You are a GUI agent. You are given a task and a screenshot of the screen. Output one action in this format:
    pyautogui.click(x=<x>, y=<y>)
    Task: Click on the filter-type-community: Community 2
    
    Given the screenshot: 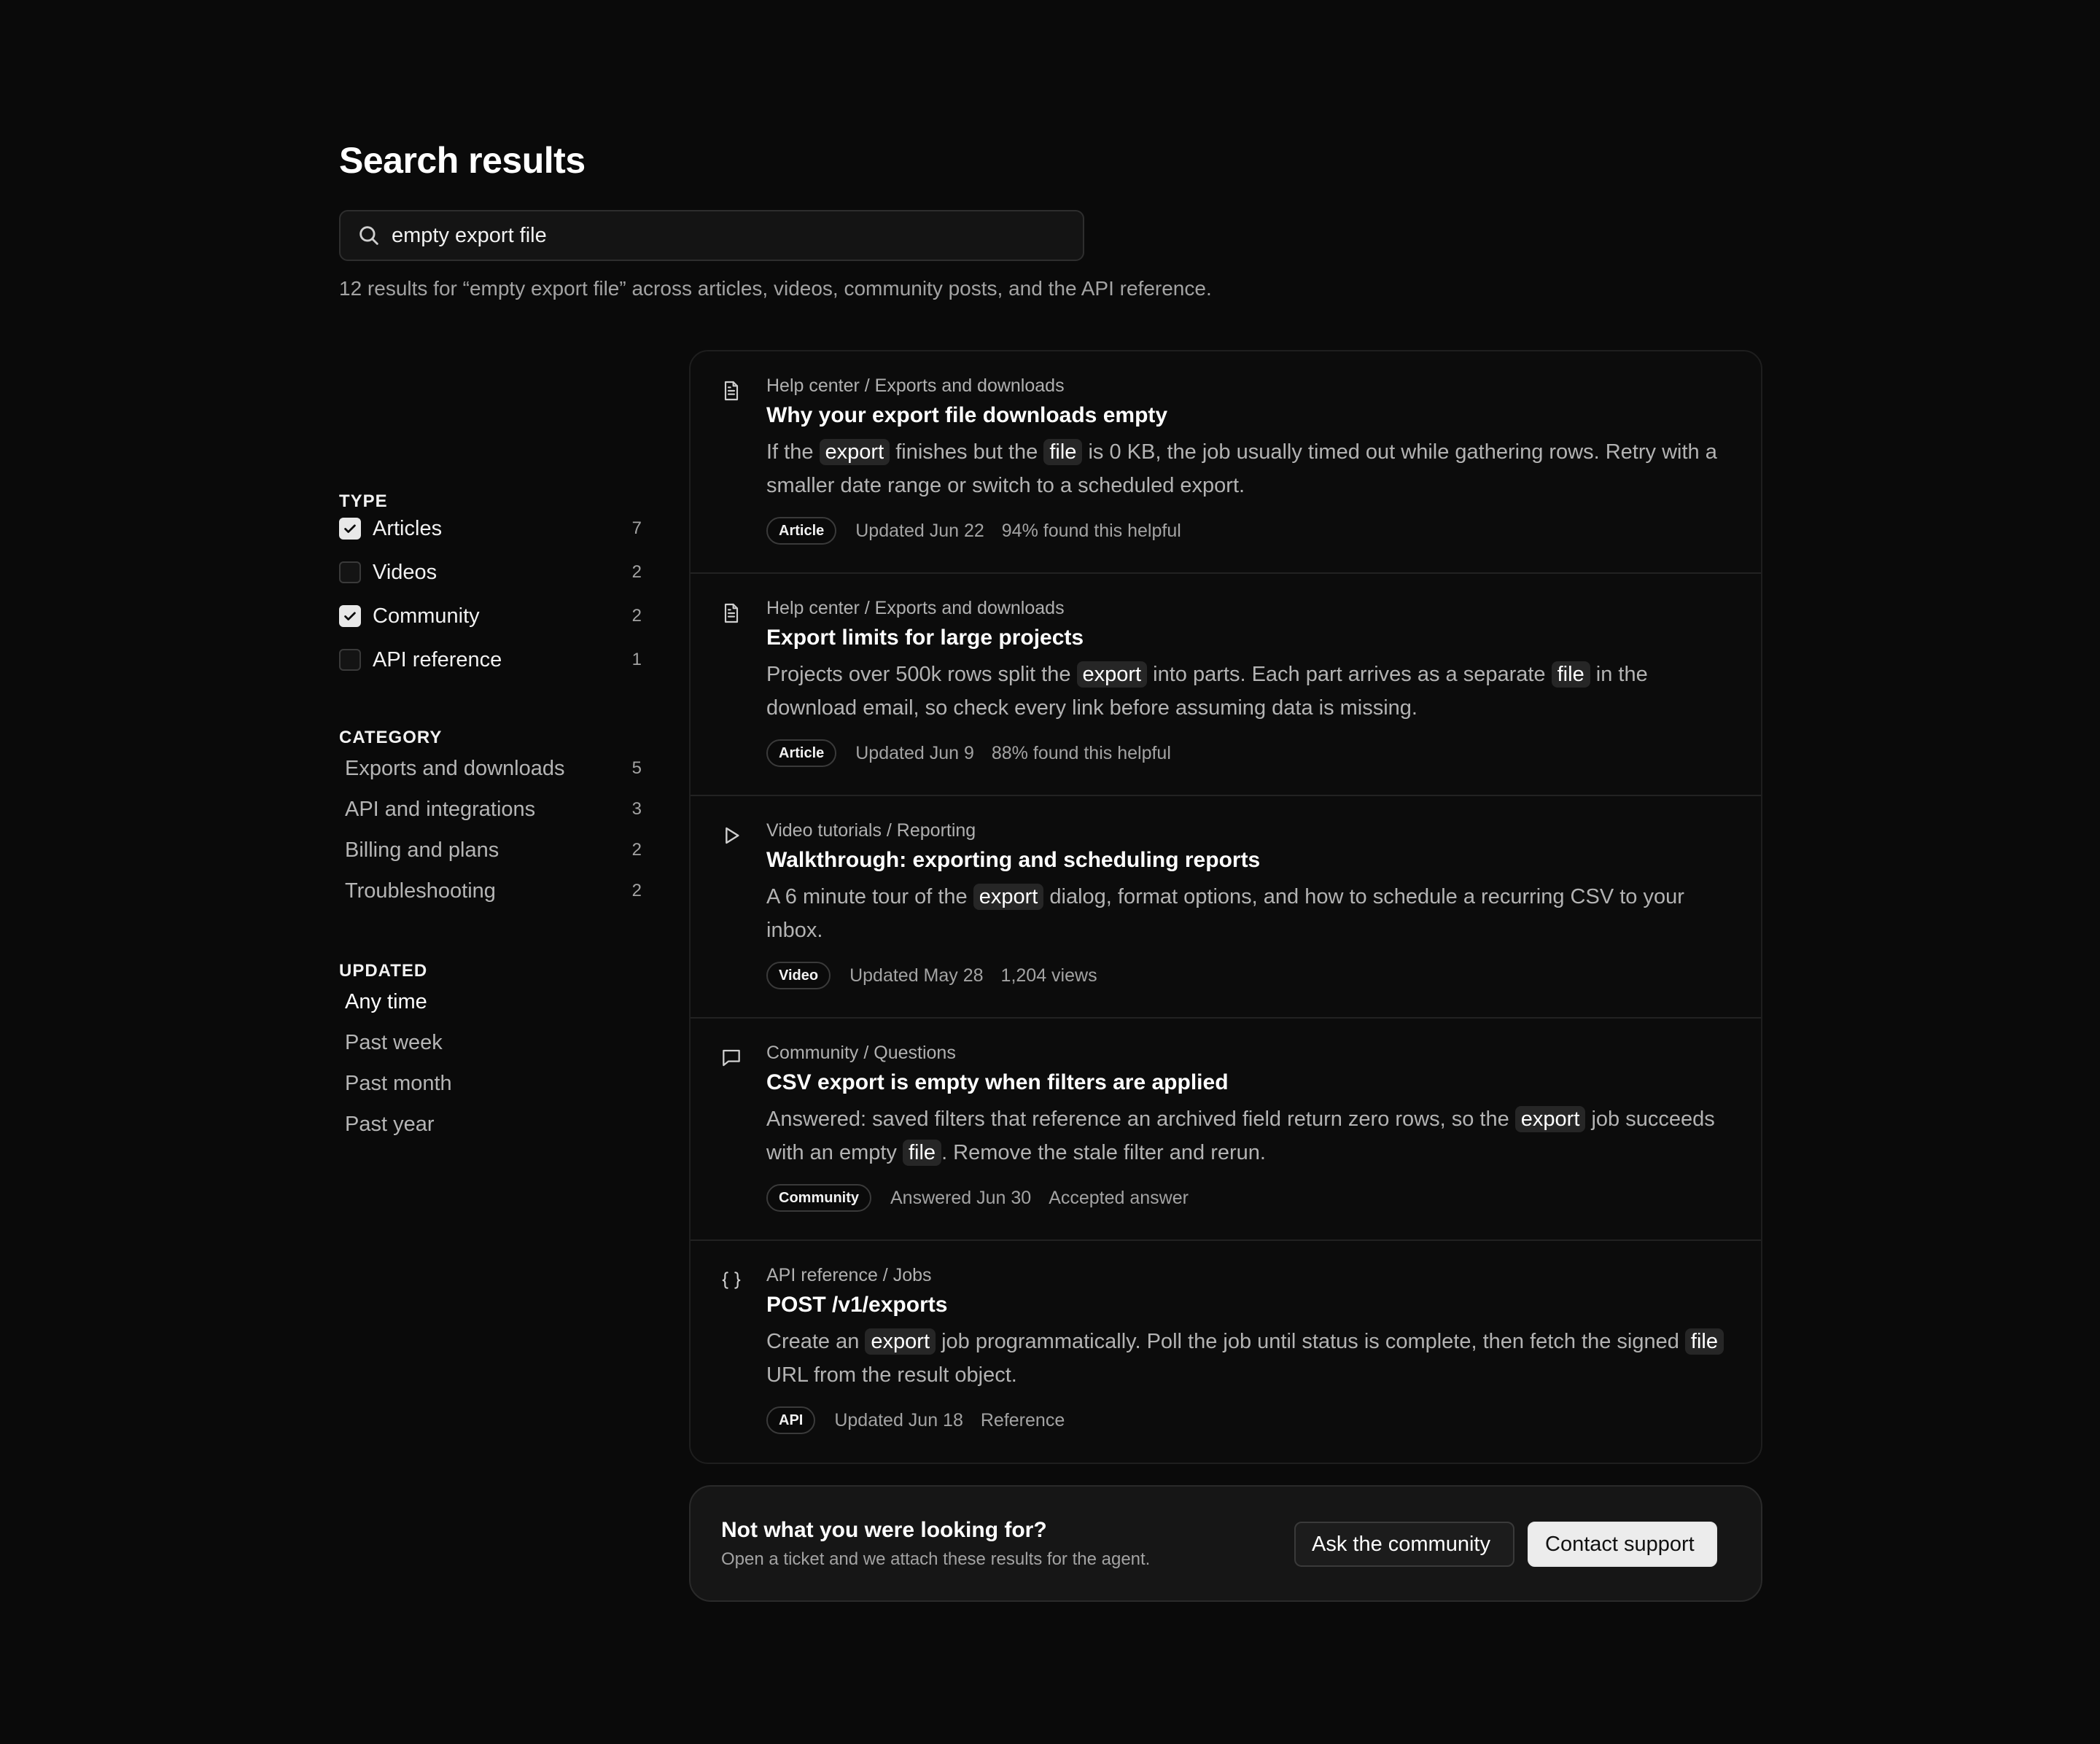 What is the action you would take?
    pyautogui.click(x=490, y=616)
    